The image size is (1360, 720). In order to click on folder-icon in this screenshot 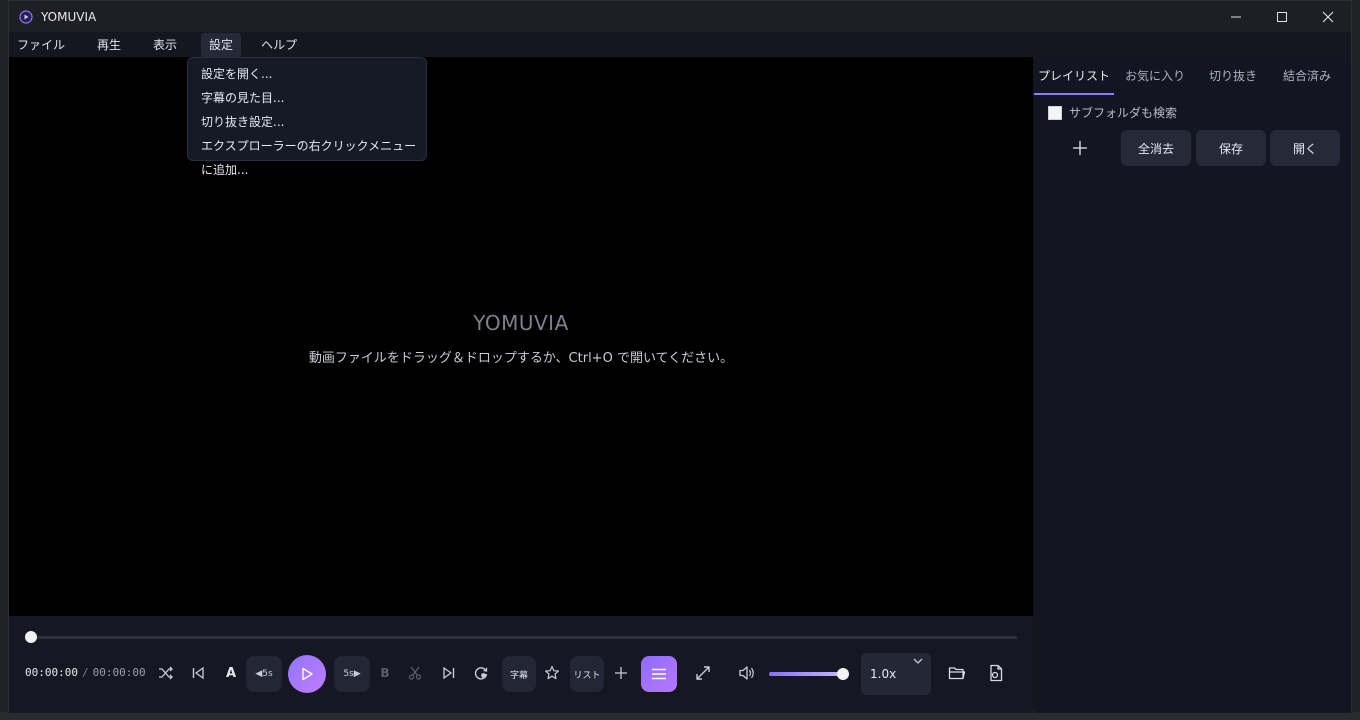, I will do `click(957, 673)`.